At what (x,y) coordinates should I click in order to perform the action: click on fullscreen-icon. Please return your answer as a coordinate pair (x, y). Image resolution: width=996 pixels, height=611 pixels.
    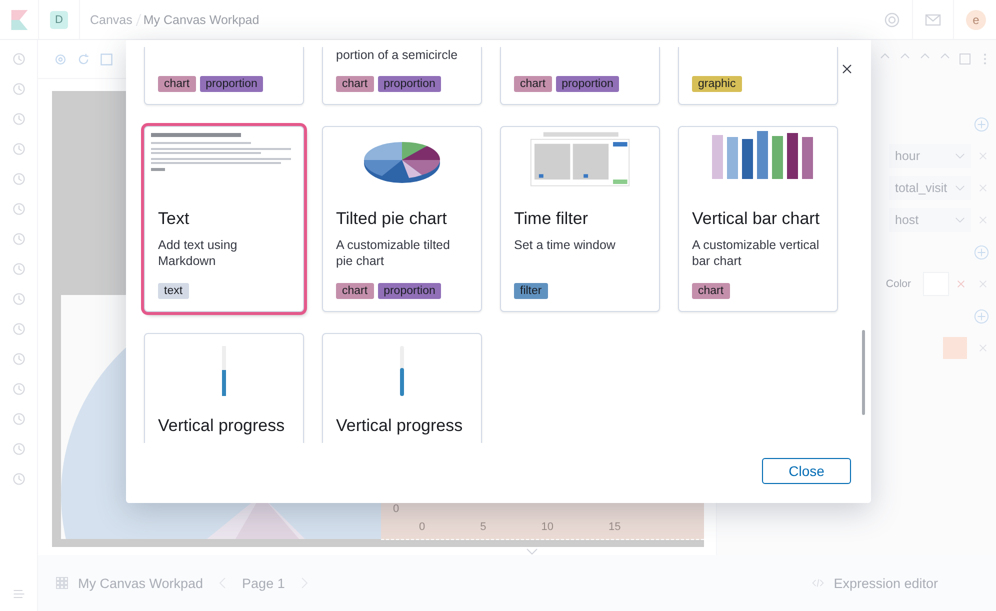
    Looking at the image, I should click on (106, 59).